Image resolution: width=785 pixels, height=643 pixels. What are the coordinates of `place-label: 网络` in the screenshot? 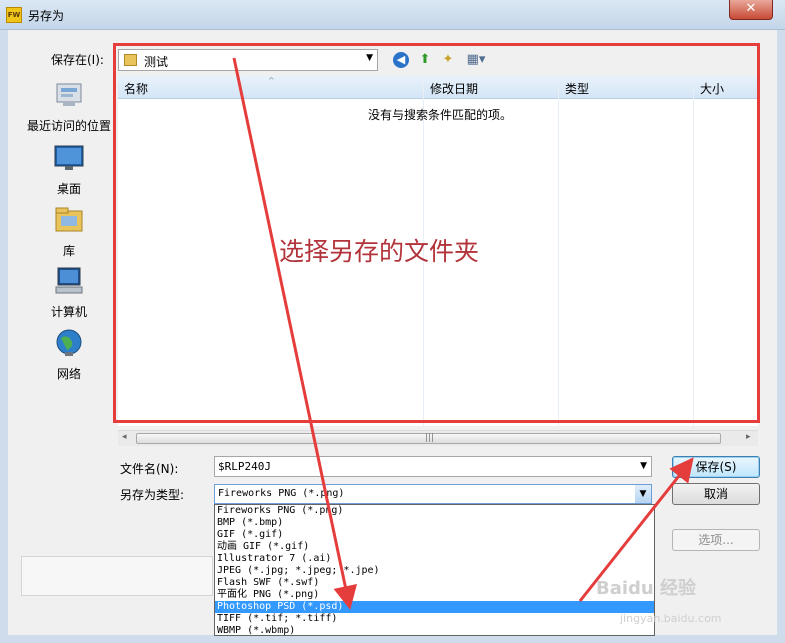 It's located at (68, 374).